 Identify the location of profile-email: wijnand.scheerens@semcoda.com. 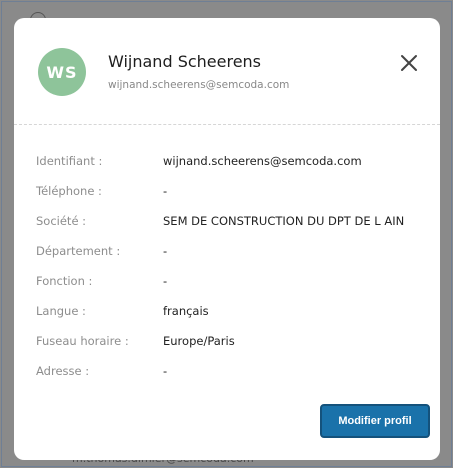
(199, 85).